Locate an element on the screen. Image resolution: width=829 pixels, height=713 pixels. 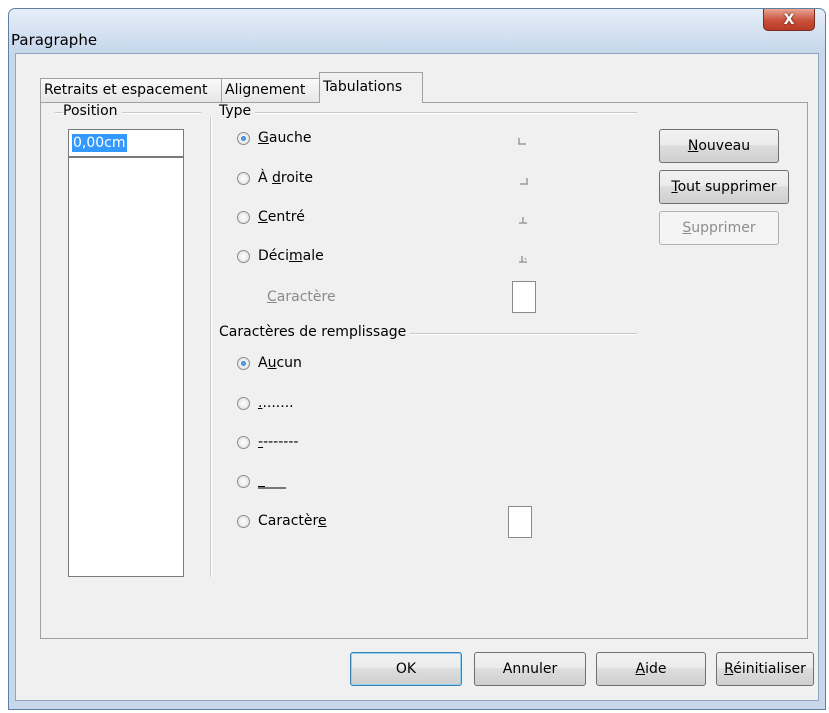
type-character-input is located at coordinates (524, 297).